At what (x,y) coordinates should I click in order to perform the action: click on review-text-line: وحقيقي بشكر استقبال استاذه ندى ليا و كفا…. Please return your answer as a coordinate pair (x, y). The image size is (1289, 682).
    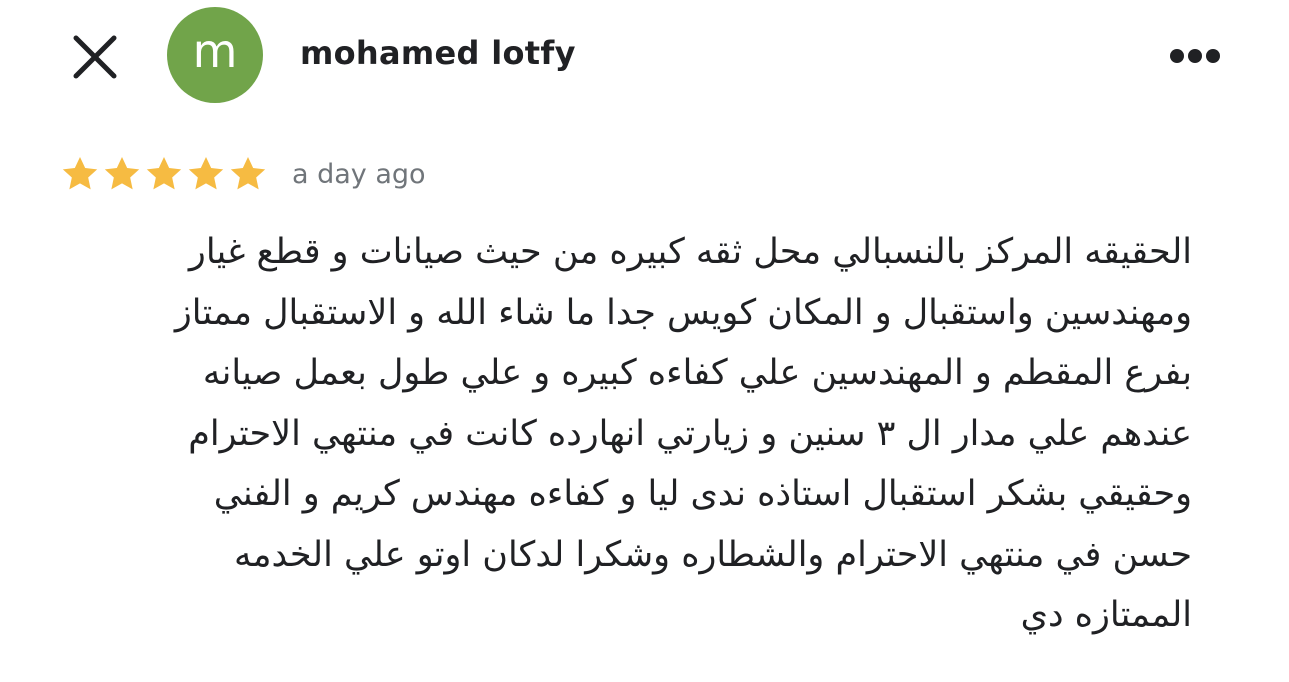
    Looking at the image, I should click on (702, 494).